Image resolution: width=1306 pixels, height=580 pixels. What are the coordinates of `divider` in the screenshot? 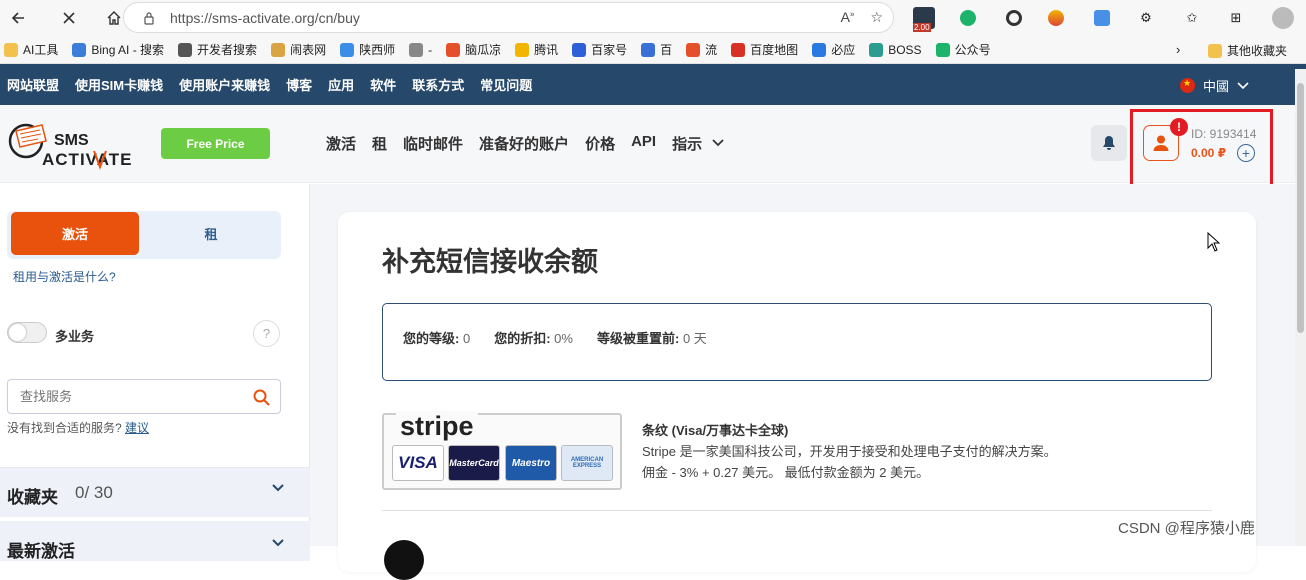 It's located at (797, 510).